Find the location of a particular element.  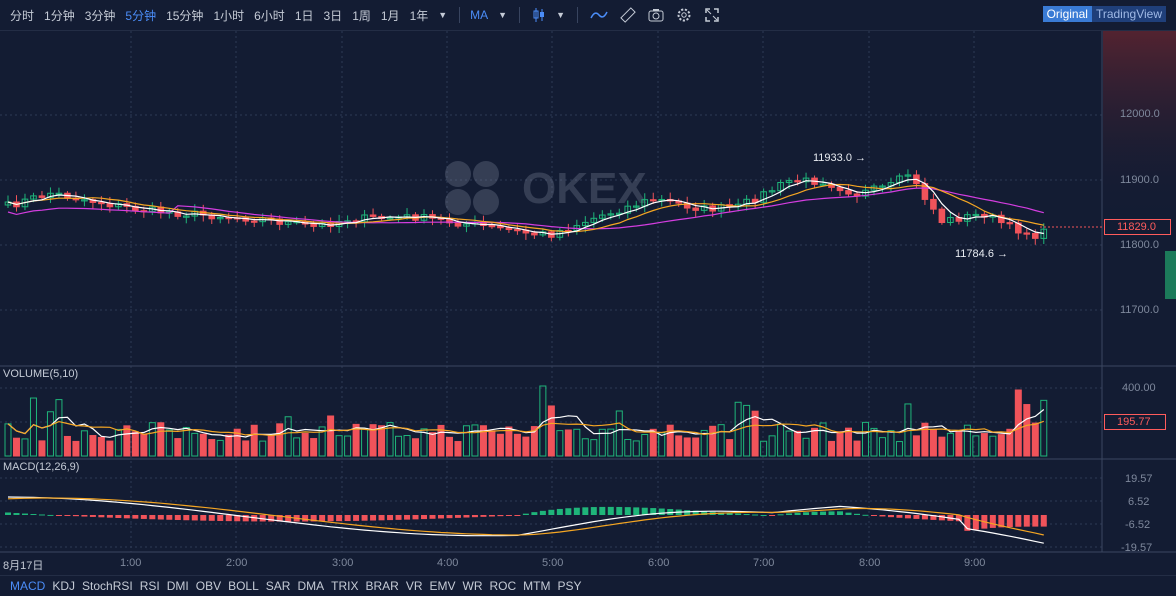

interval-tab: 1周 is located at coordinates (361, 15).